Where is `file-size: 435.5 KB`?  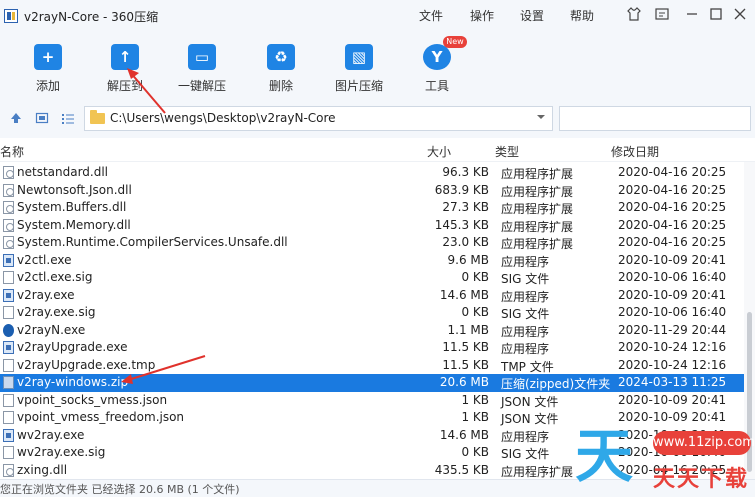 file-size: 435.5 KB is located at coordinates (461, 469).